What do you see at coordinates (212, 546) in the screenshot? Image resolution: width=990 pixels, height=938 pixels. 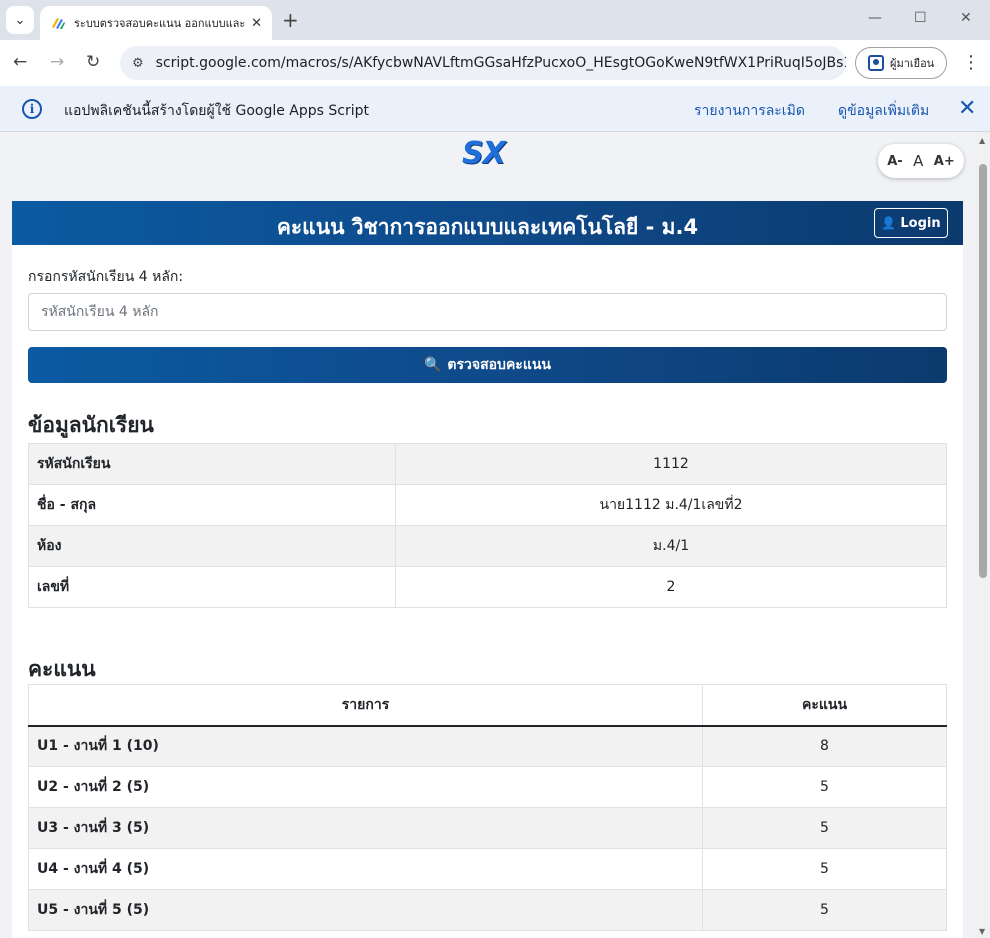 I see `info-key: ห้อง` at bounding box center [212, 546].